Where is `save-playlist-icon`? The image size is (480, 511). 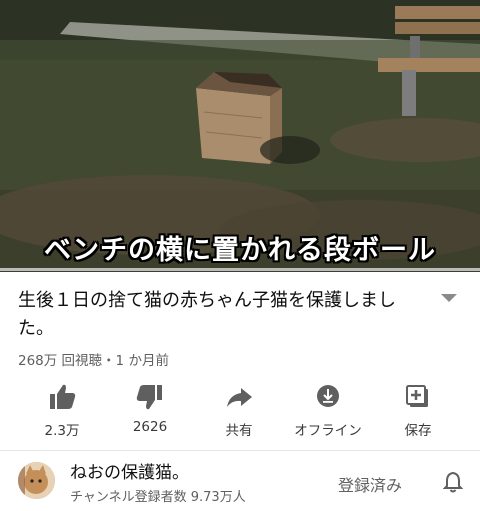 save-playlist-icon is located at coordinates (417, 396).